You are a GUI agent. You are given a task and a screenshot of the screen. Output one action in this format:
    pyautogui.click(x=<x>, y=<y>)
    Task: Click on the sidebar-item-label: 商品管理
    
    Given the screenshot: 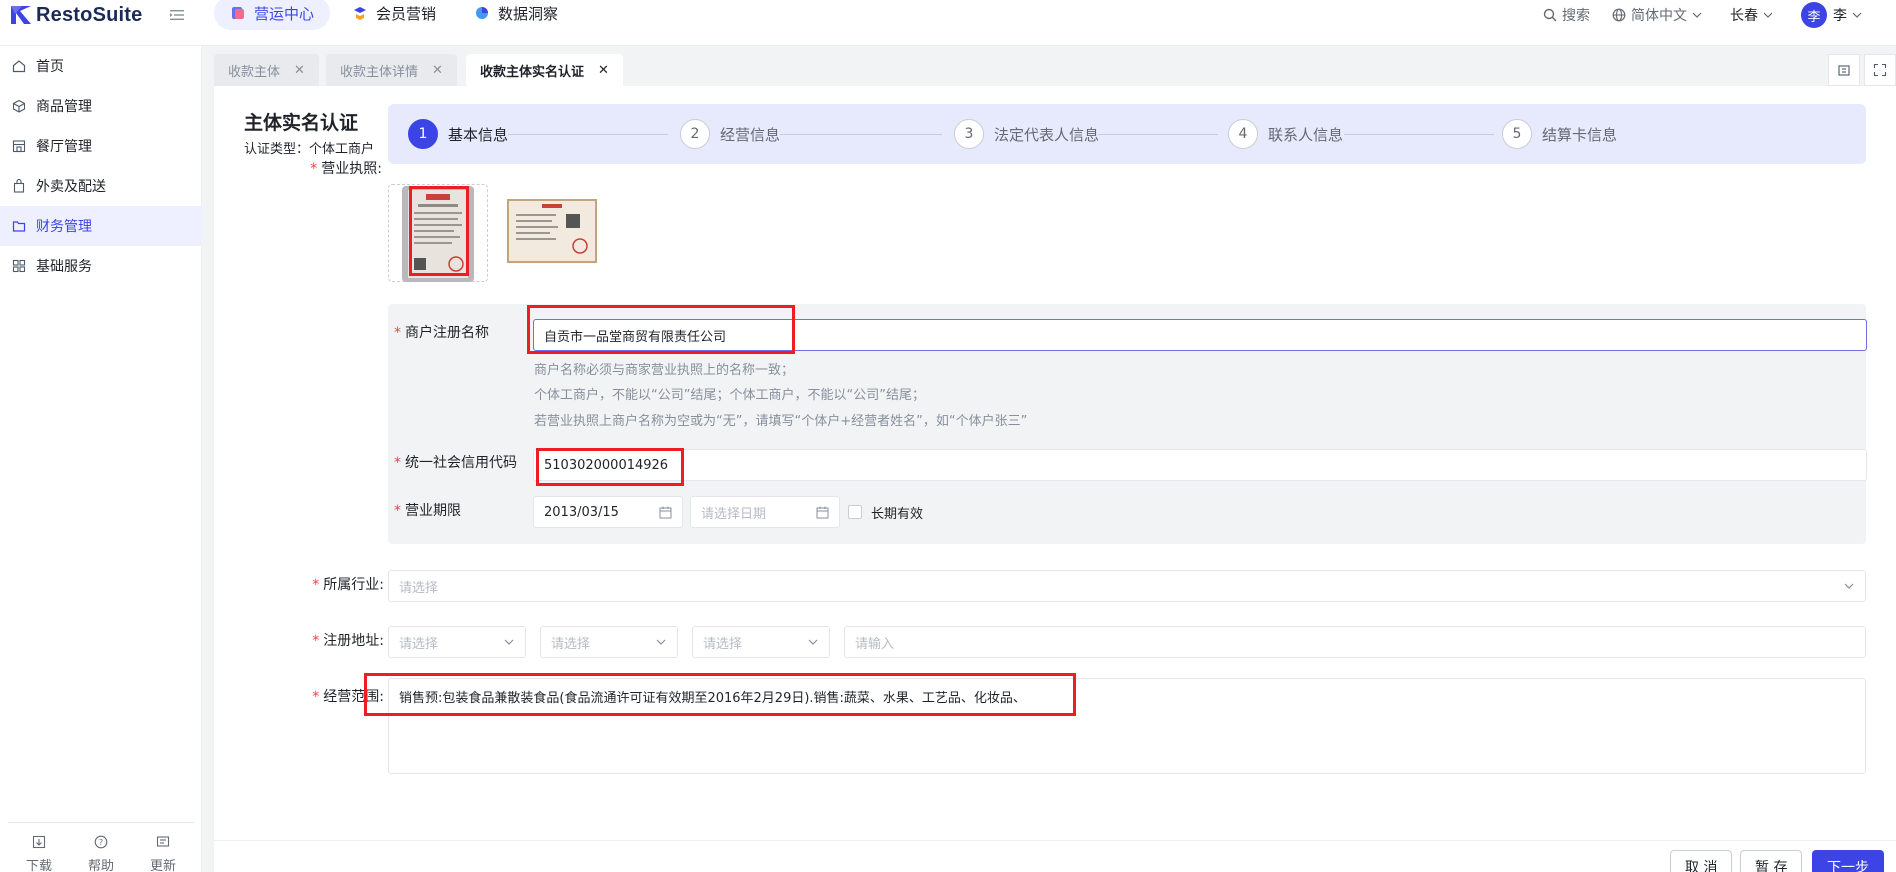 What is the action you would take?
    pyautogui.click(x=64, y=107)
    